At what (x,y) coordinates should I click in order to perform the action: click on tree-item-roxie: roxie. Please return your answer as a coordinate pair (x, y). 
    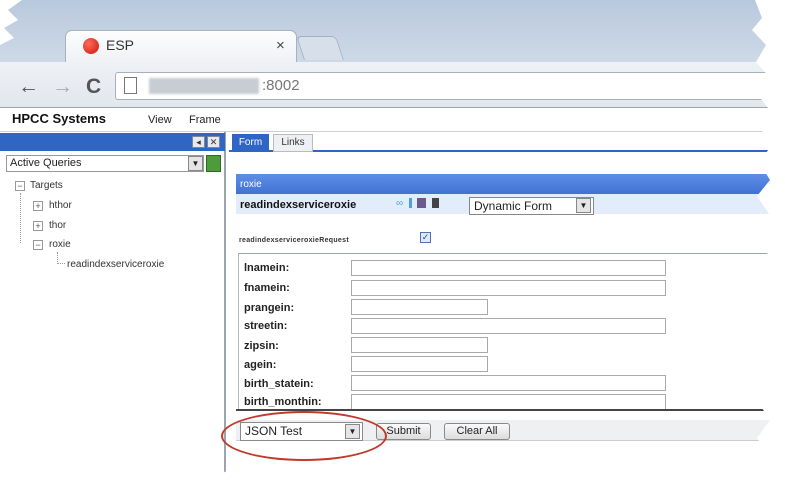
    Looking at the image, I should click on (60, 244).